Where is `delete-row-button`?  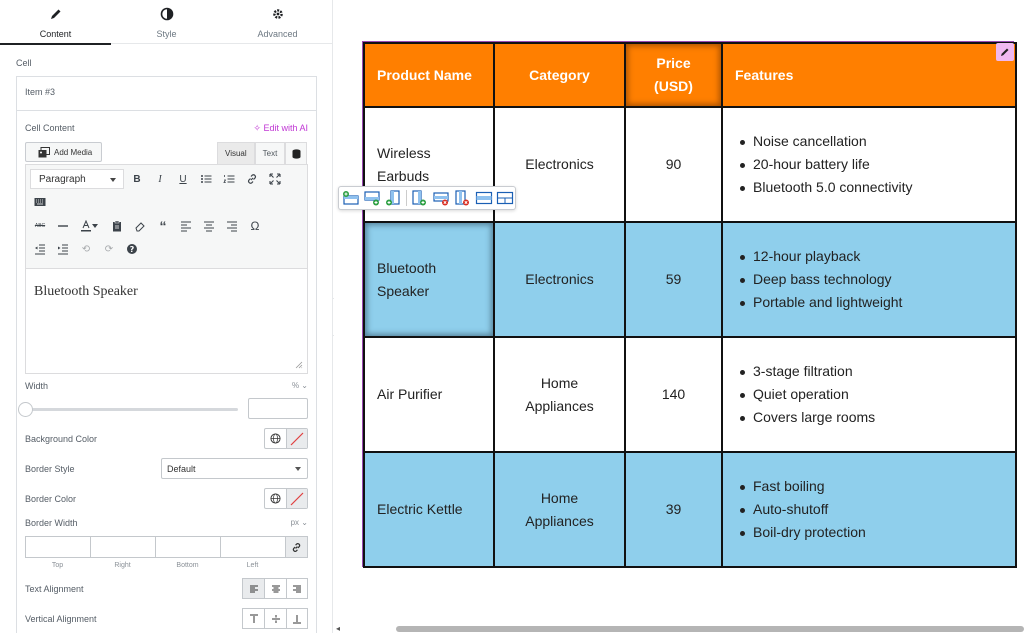
delete-row-button is located at coordinates (440, 198).